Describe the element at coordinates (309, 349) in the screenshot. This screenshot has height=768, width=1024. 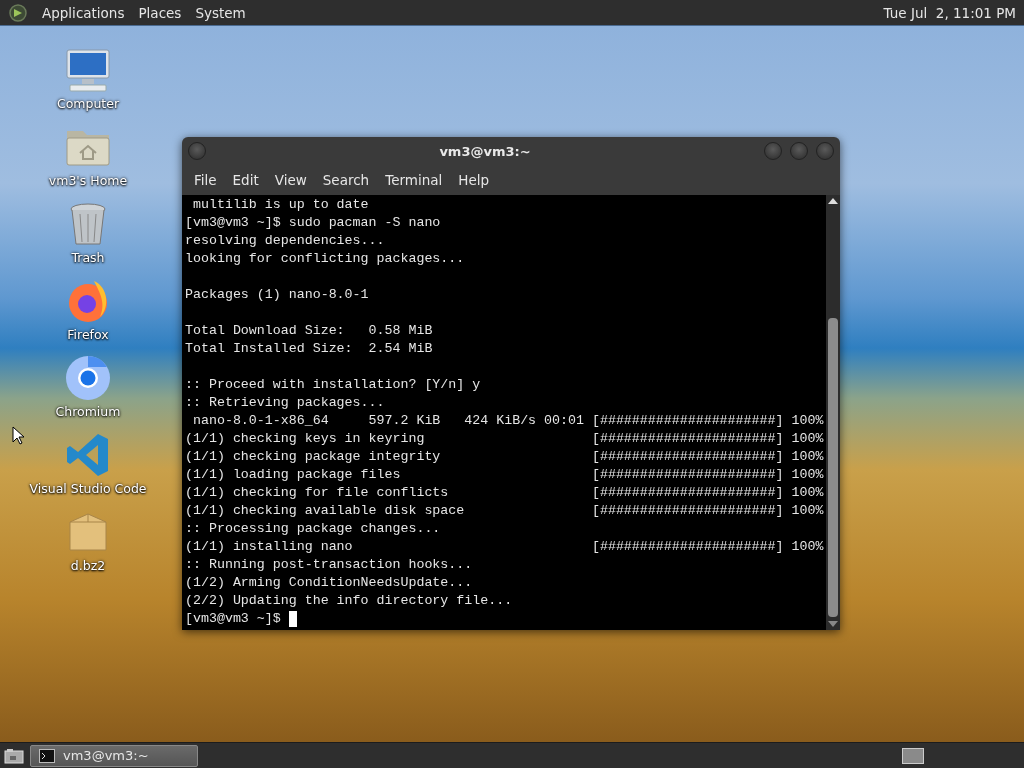
I see `terminal-line: Total Installed Size: 2.54 MiB` at that location.